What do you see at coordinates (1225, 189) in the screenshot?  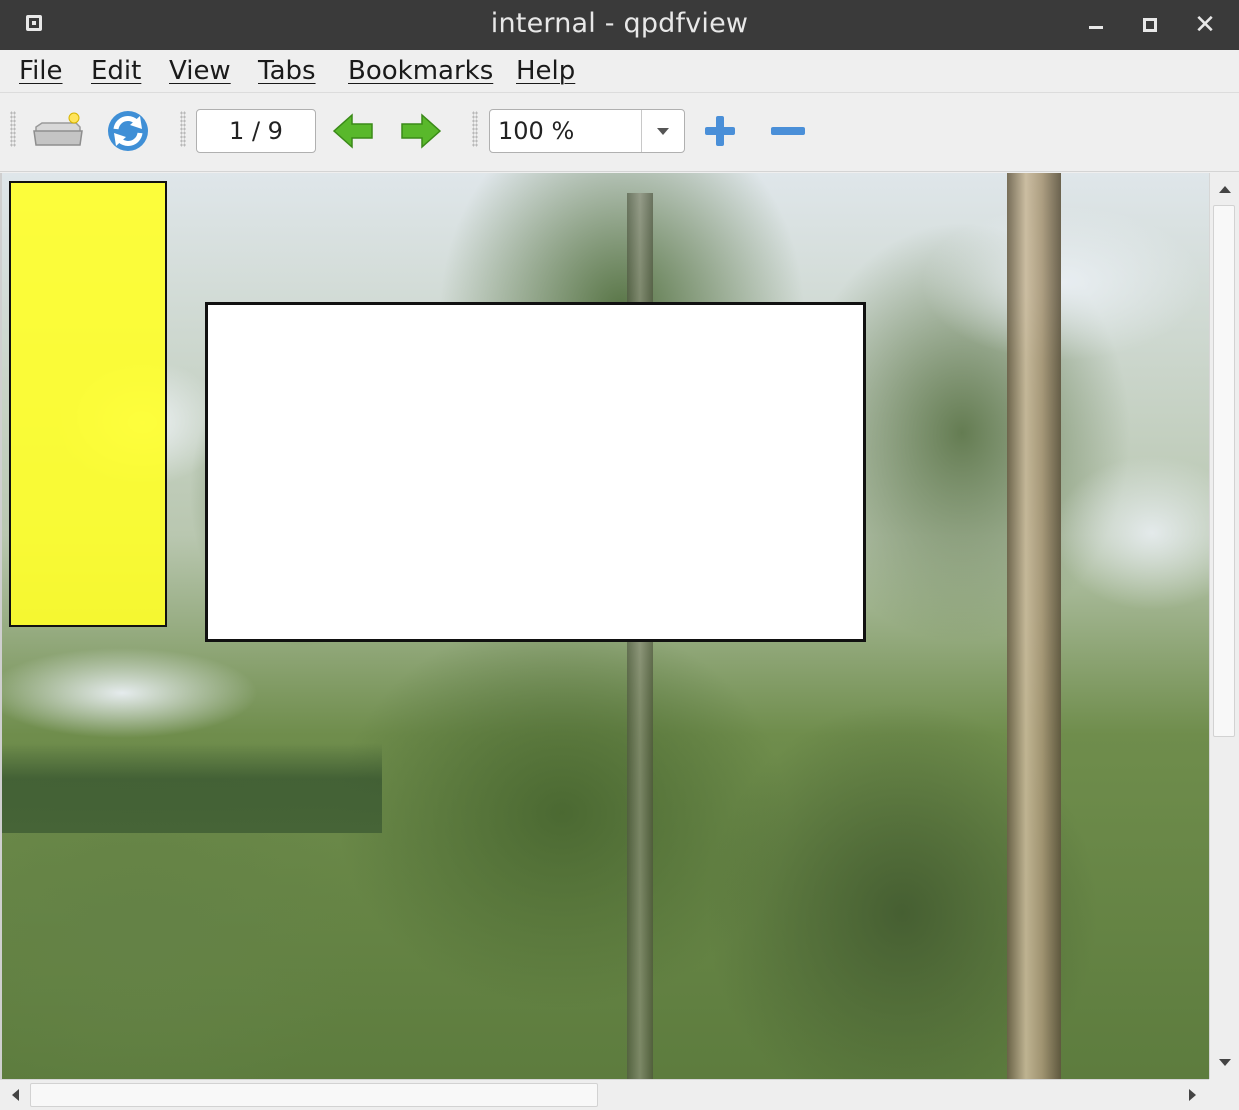 I see `scroll-up-icon` at bounding box center [1225, 189].